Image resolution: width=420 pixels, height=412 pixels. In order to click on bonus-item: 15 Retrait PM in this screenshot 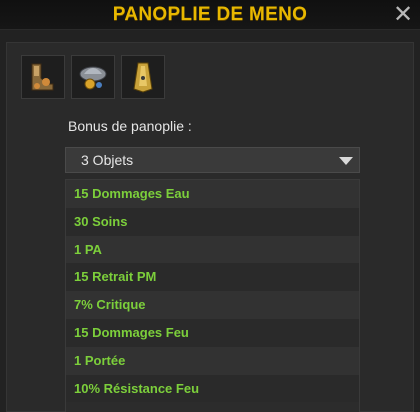, I will do `click(212, 277)`.